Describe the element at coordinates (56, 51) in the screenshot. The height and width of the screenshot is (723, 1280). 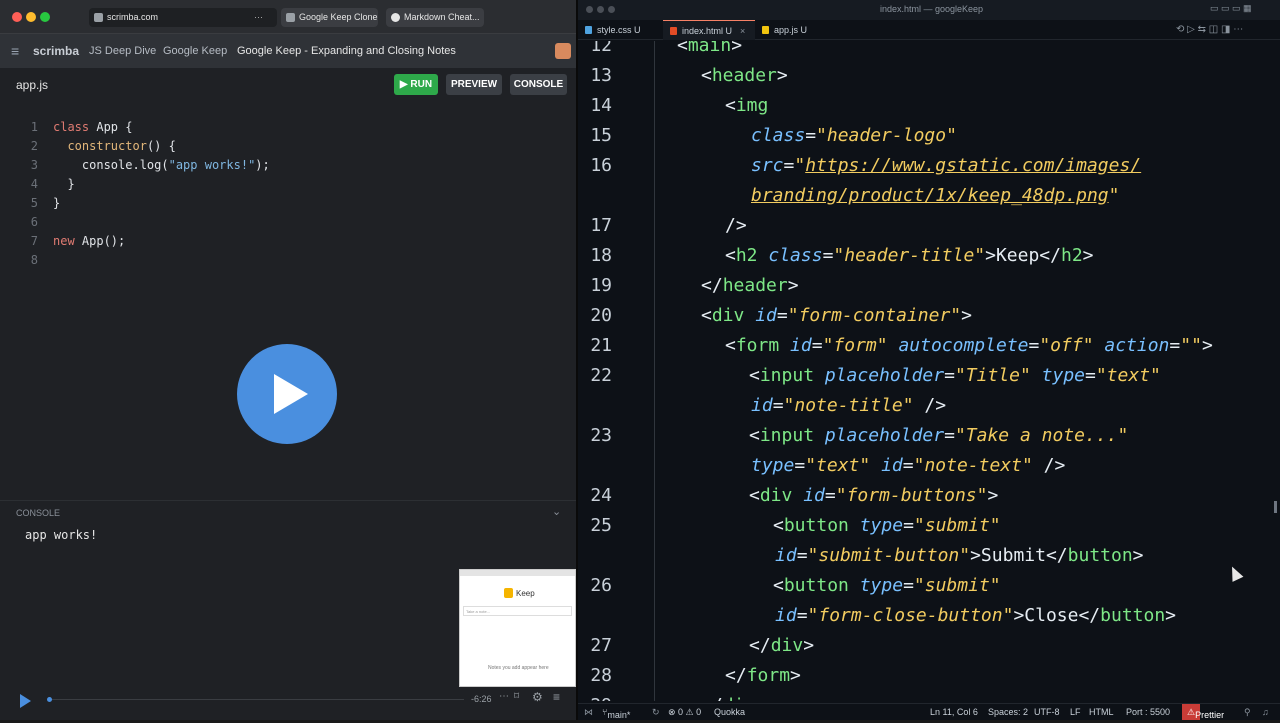
I see `brand-name: scrimba` at that location.